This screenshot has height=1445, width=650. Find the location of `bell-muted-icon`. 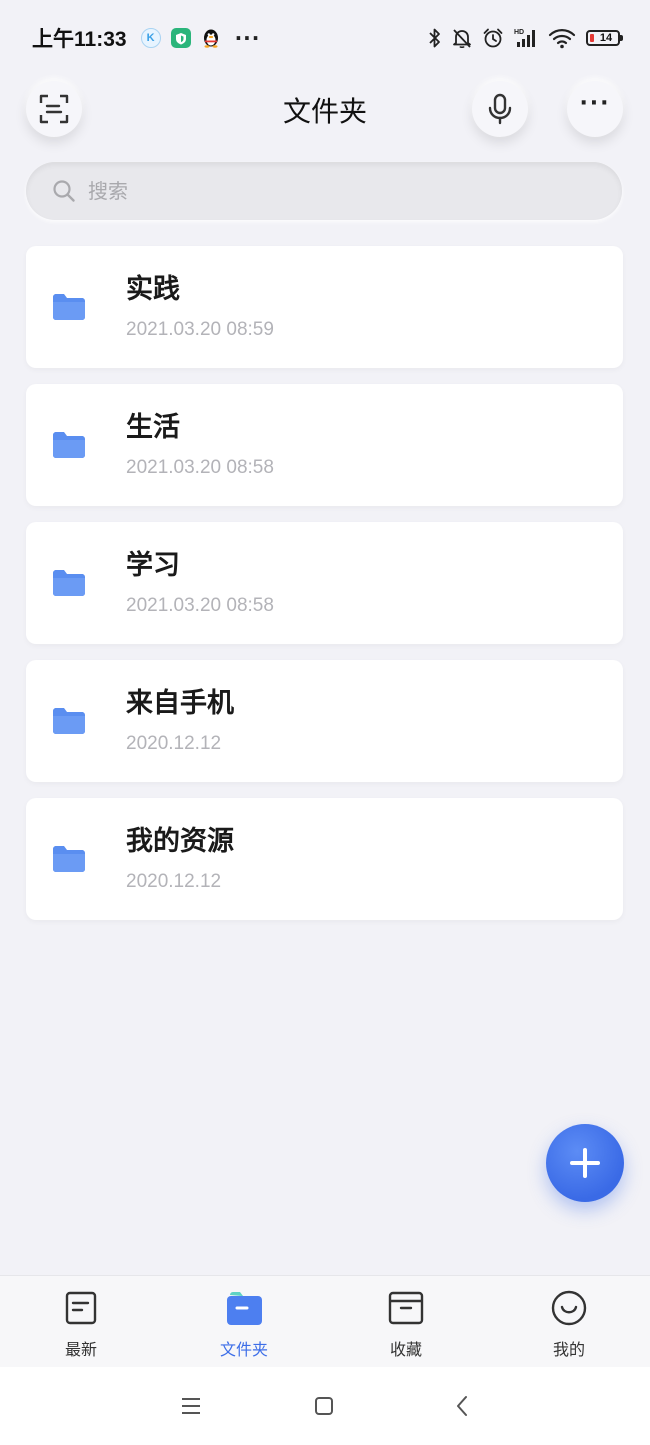

bell-muted-icon is located at coordinates (462, 38).